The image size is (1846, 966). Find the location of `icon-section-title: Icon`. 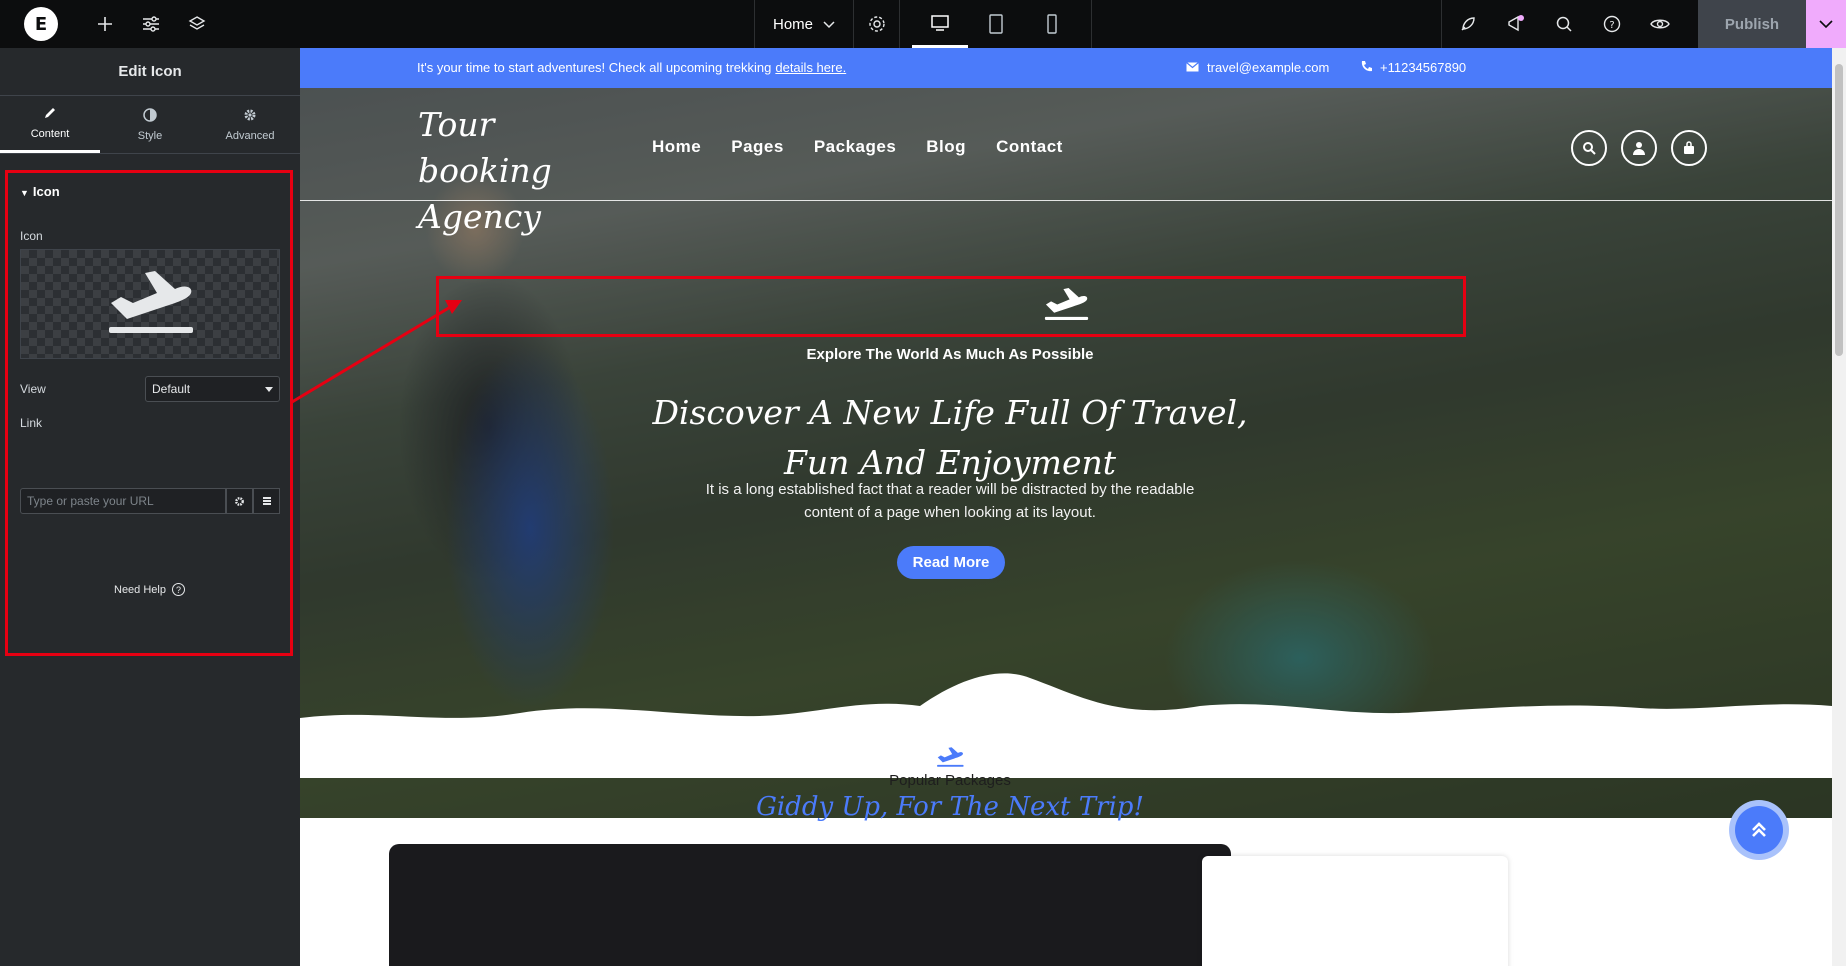

icon-section-title: Icon is located at coordinates (46, 191).